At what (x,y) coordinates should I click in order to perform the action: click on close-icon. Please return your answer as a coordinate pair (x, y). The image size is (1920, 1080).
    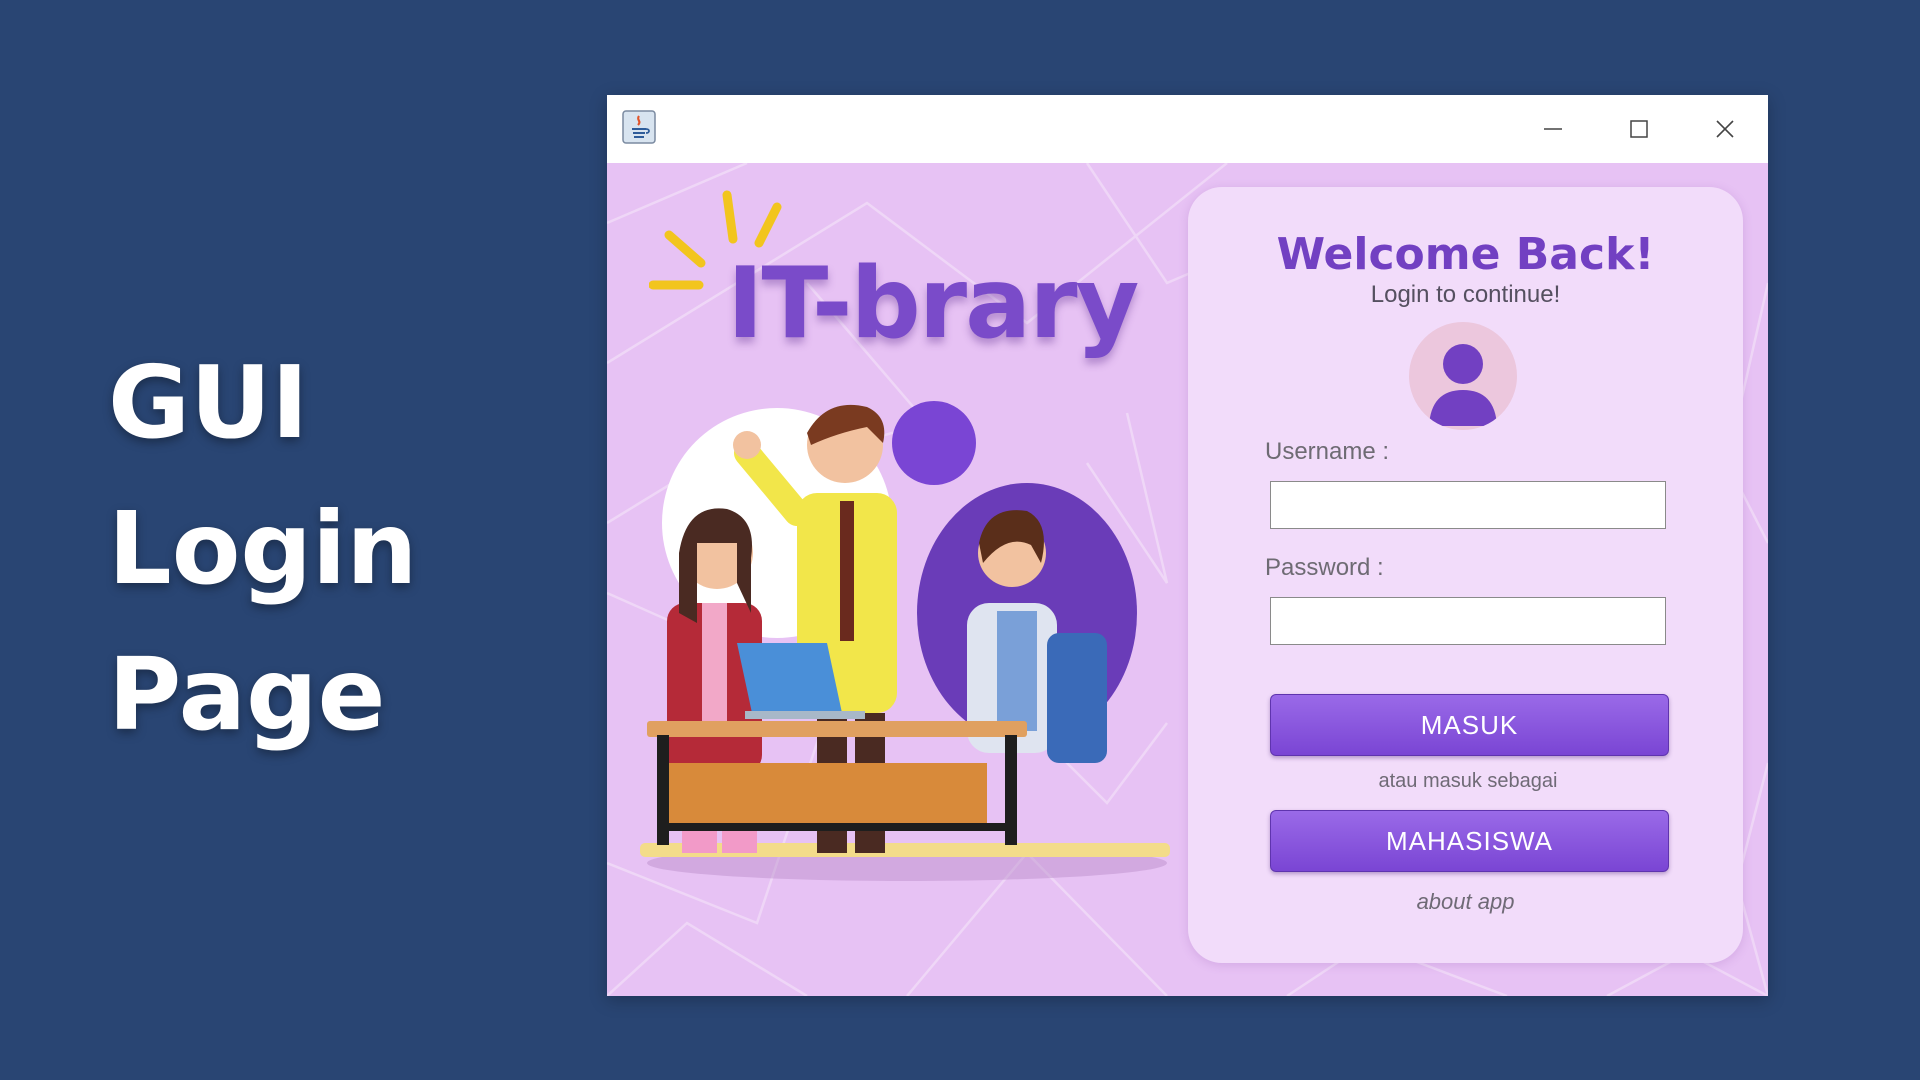
    Looking at the image, I should click on (1725, 129).